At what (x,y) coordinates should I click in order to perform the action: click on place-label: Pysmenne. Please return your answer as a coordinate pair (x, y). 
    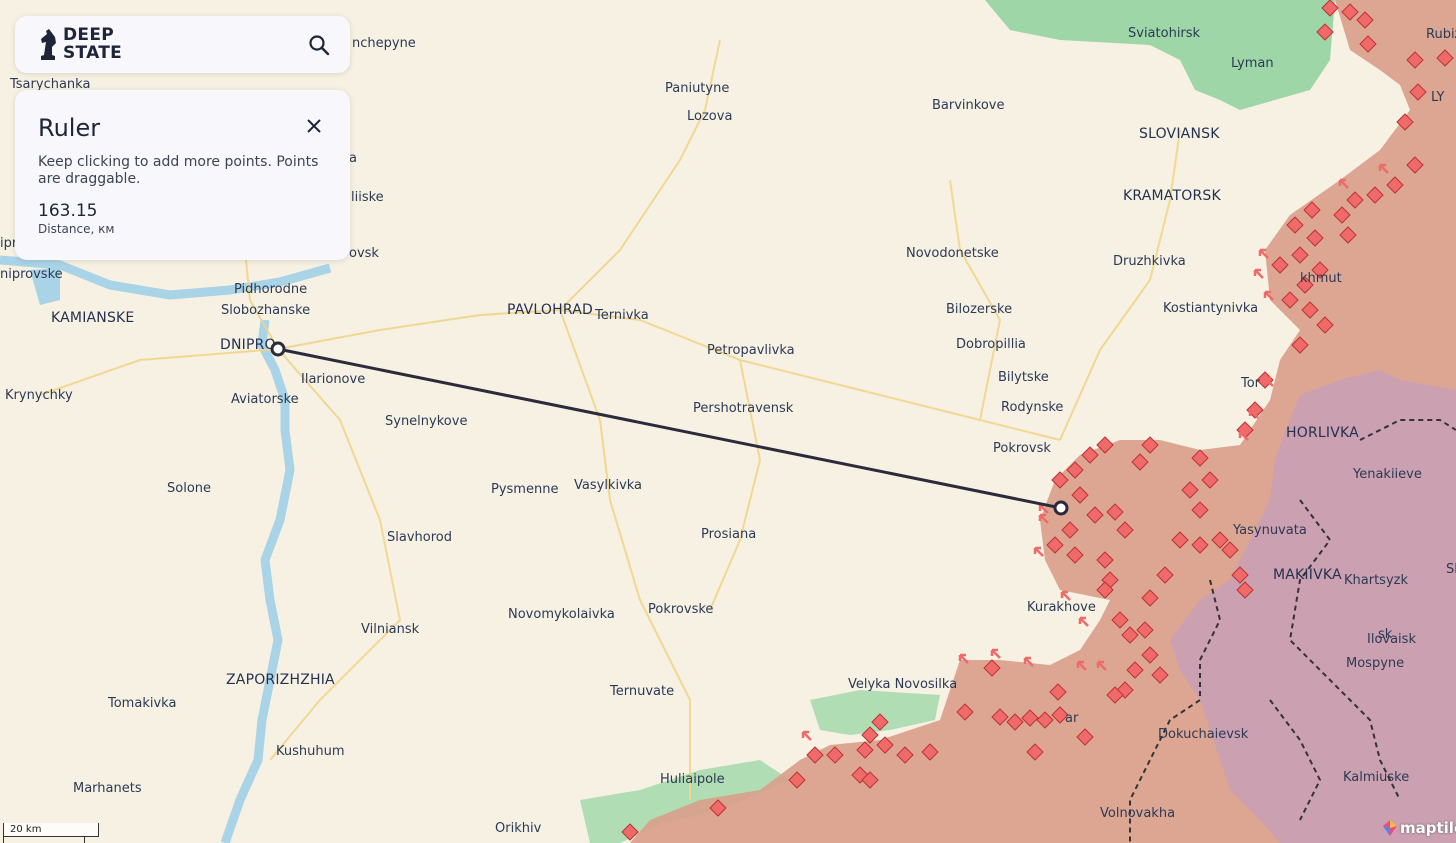
    Looking at the image, I should click on (524, 489).